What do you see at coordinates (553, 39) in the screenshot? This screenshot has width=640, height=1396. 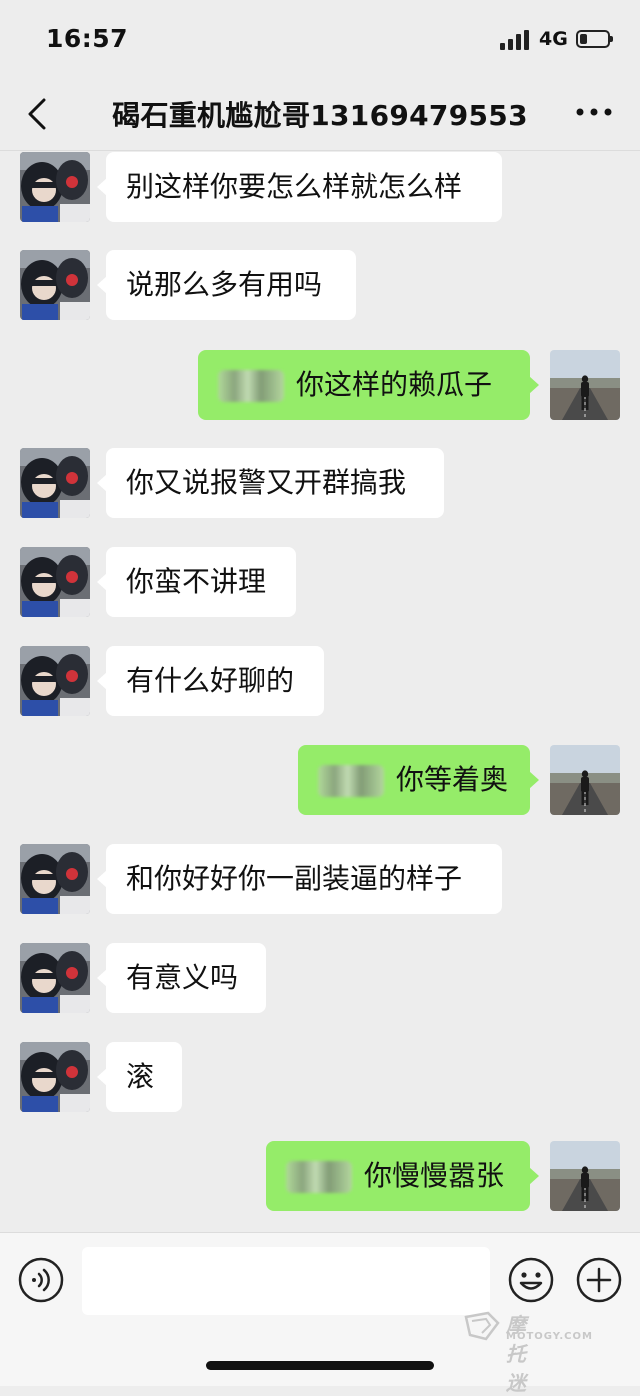 I see `network-type: 4G` at bounding box center [553, 39].